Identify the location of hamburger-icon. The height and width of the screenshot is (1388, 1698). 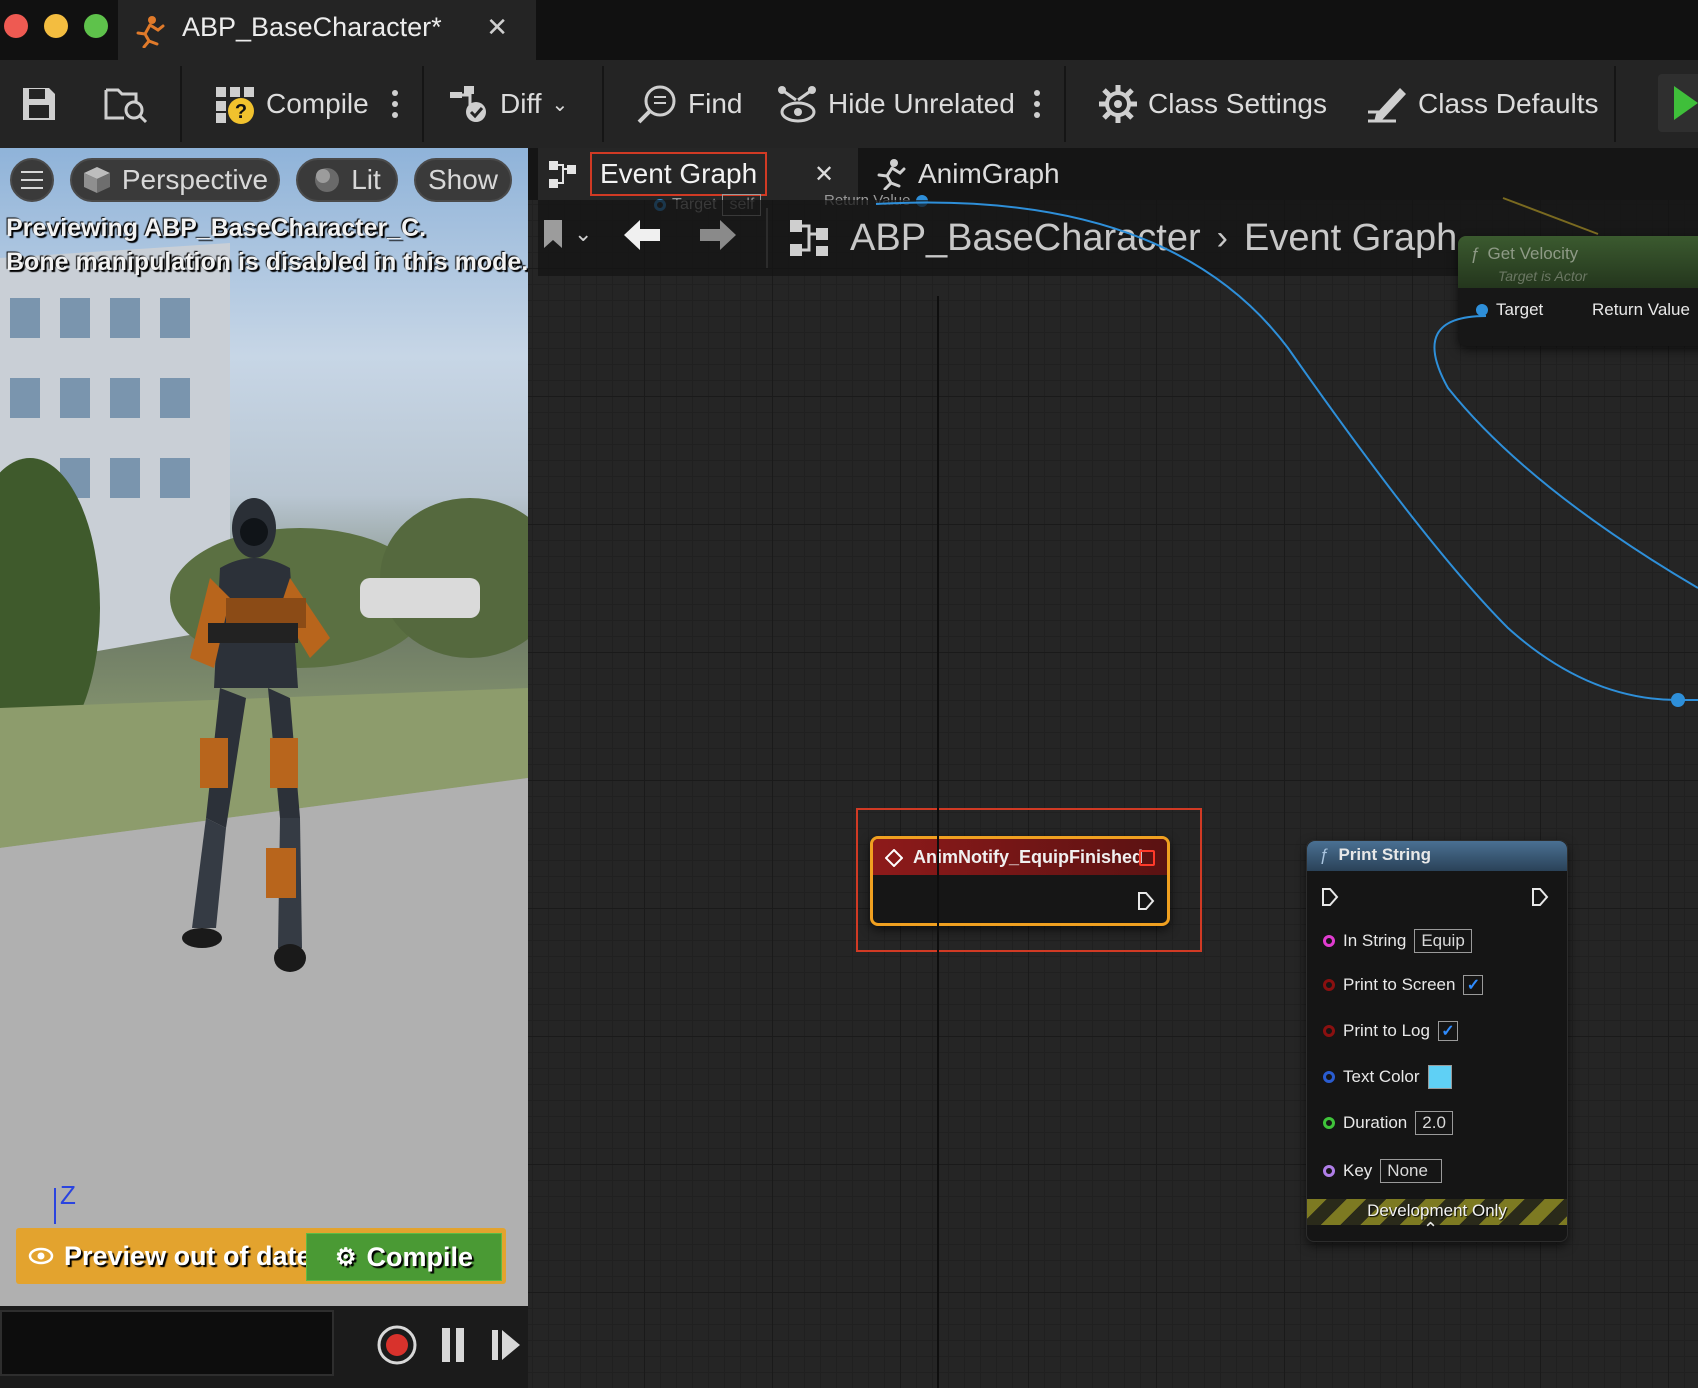
(32, 180).